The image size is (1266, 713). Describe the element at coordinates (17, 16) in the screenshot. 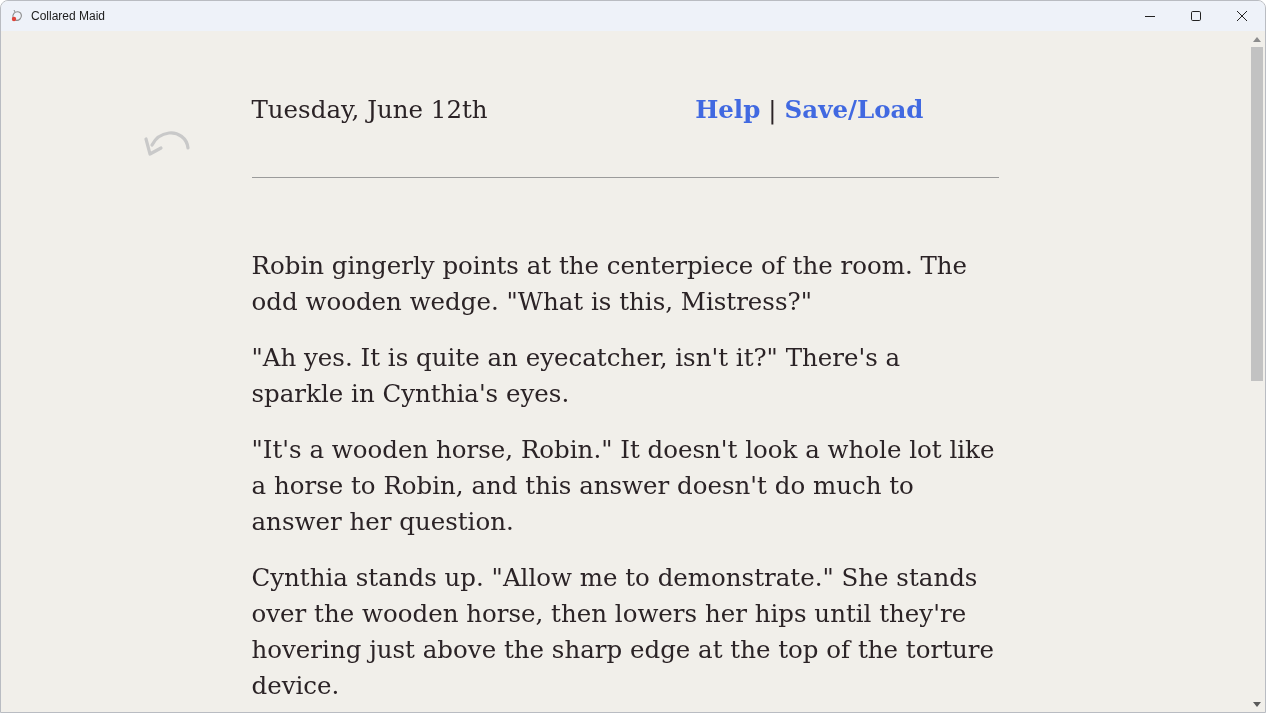

I see `app-icon` at that location.